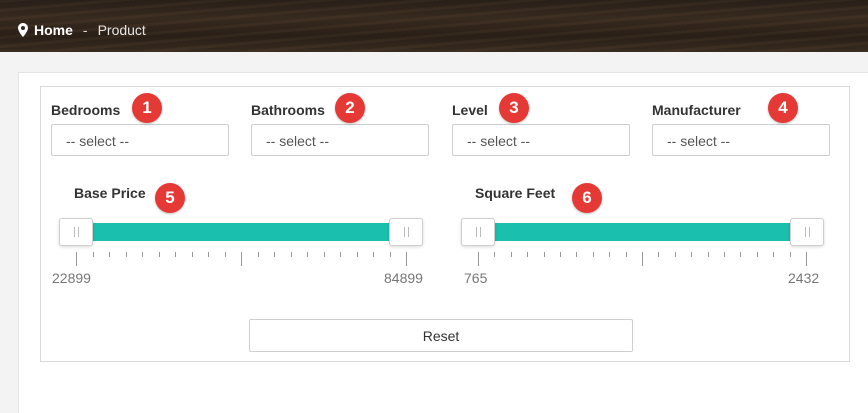 The height and width of the screenshot is (413, 868). I want to click on annotation-badge-6: 6, so click(587, 198).